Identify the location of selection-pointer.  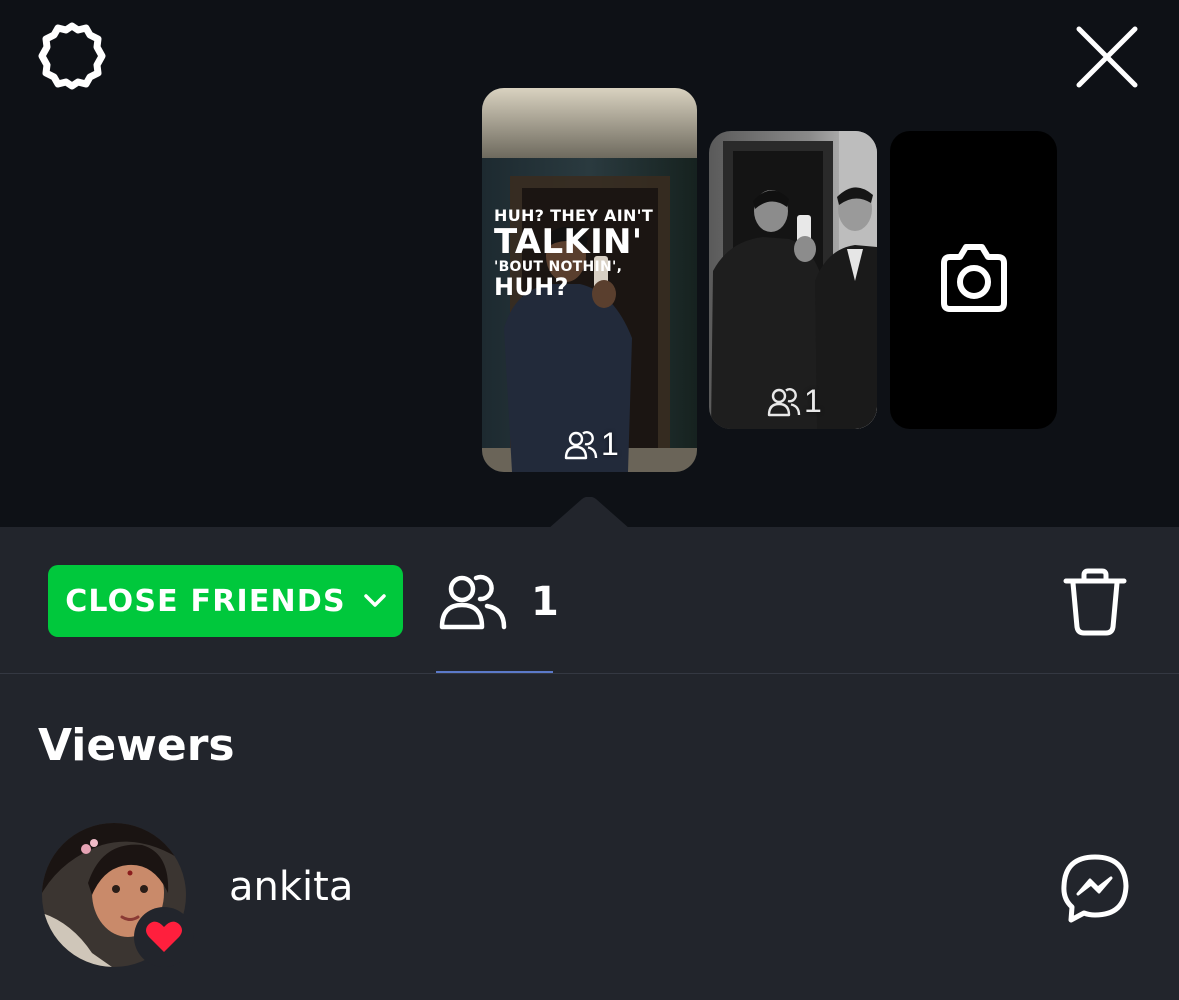
(589, 513).